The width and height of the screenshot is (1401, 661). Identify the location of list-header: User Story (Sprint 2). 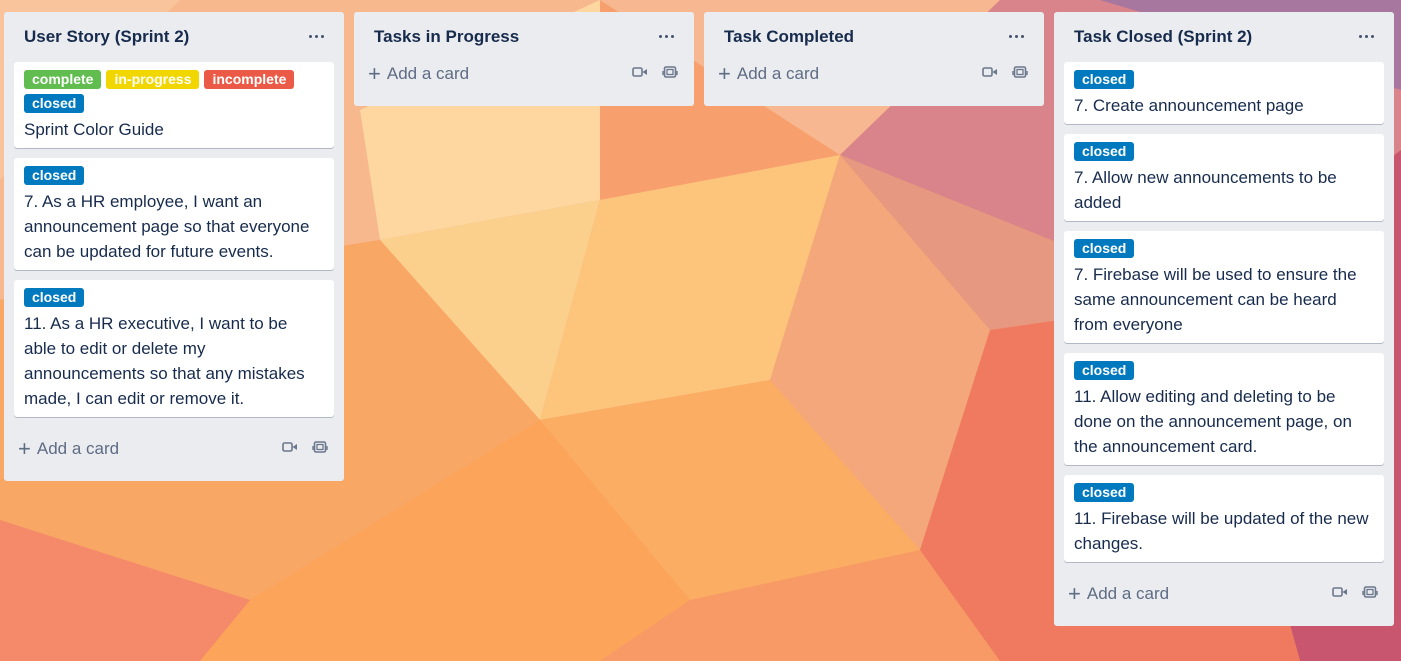
(174, 37).